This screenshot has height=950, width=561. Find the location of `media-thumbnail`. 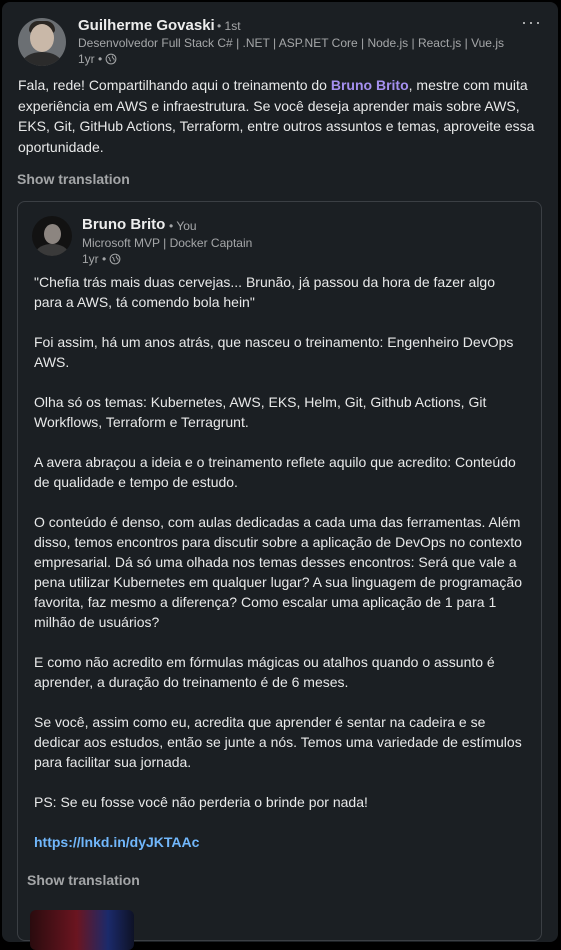

media-thumbnail is located at coordinates (82, 930).